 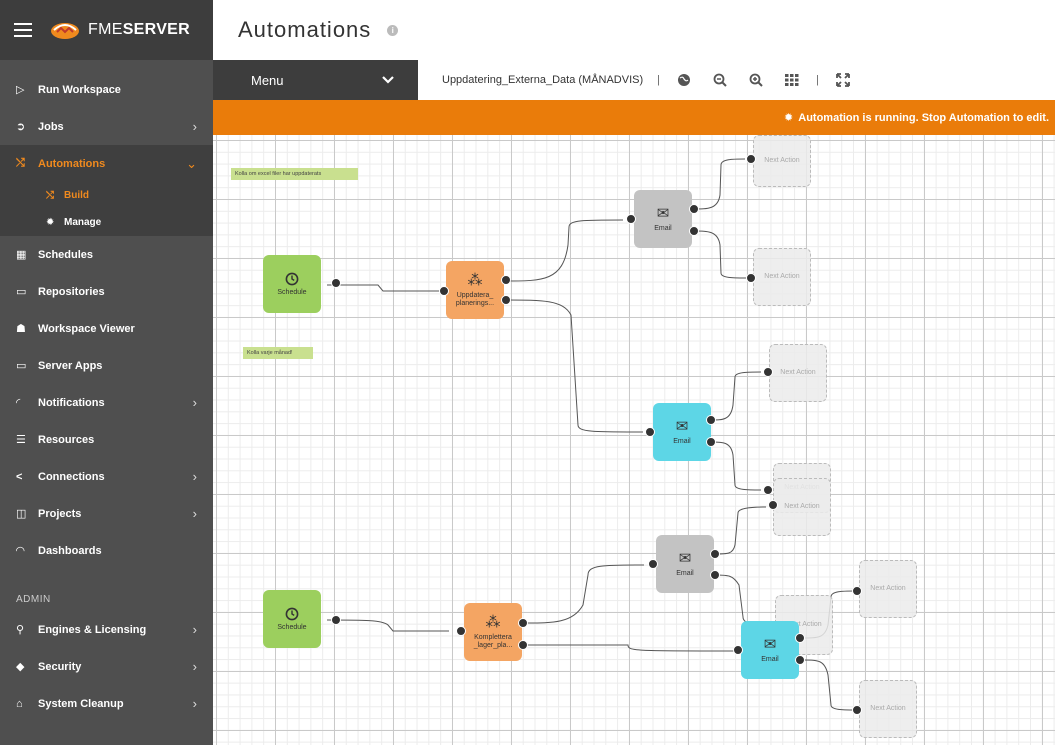 I want to click on sidebar-item-label: Repositories, so click(x=71, y=291).